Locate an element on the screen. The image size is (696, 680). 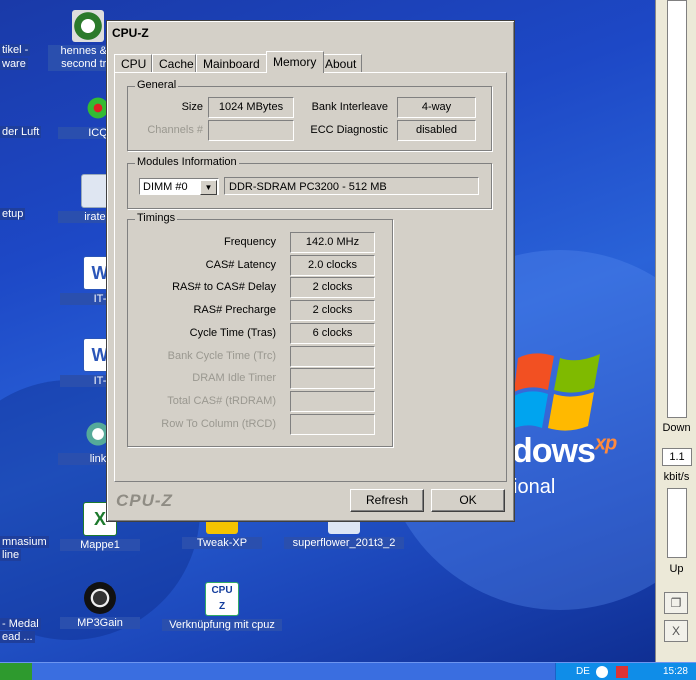
desktop-icon-label: Tweak-XP is located at coordinates (222, 543).